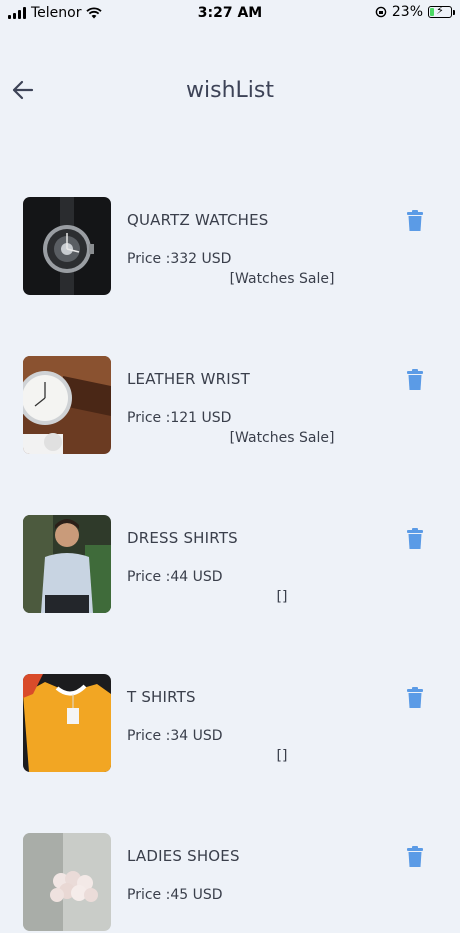  Describe the element at coordinates (179, 259) in the screenshot. I see `product-price: Price :332 USD` at that location.